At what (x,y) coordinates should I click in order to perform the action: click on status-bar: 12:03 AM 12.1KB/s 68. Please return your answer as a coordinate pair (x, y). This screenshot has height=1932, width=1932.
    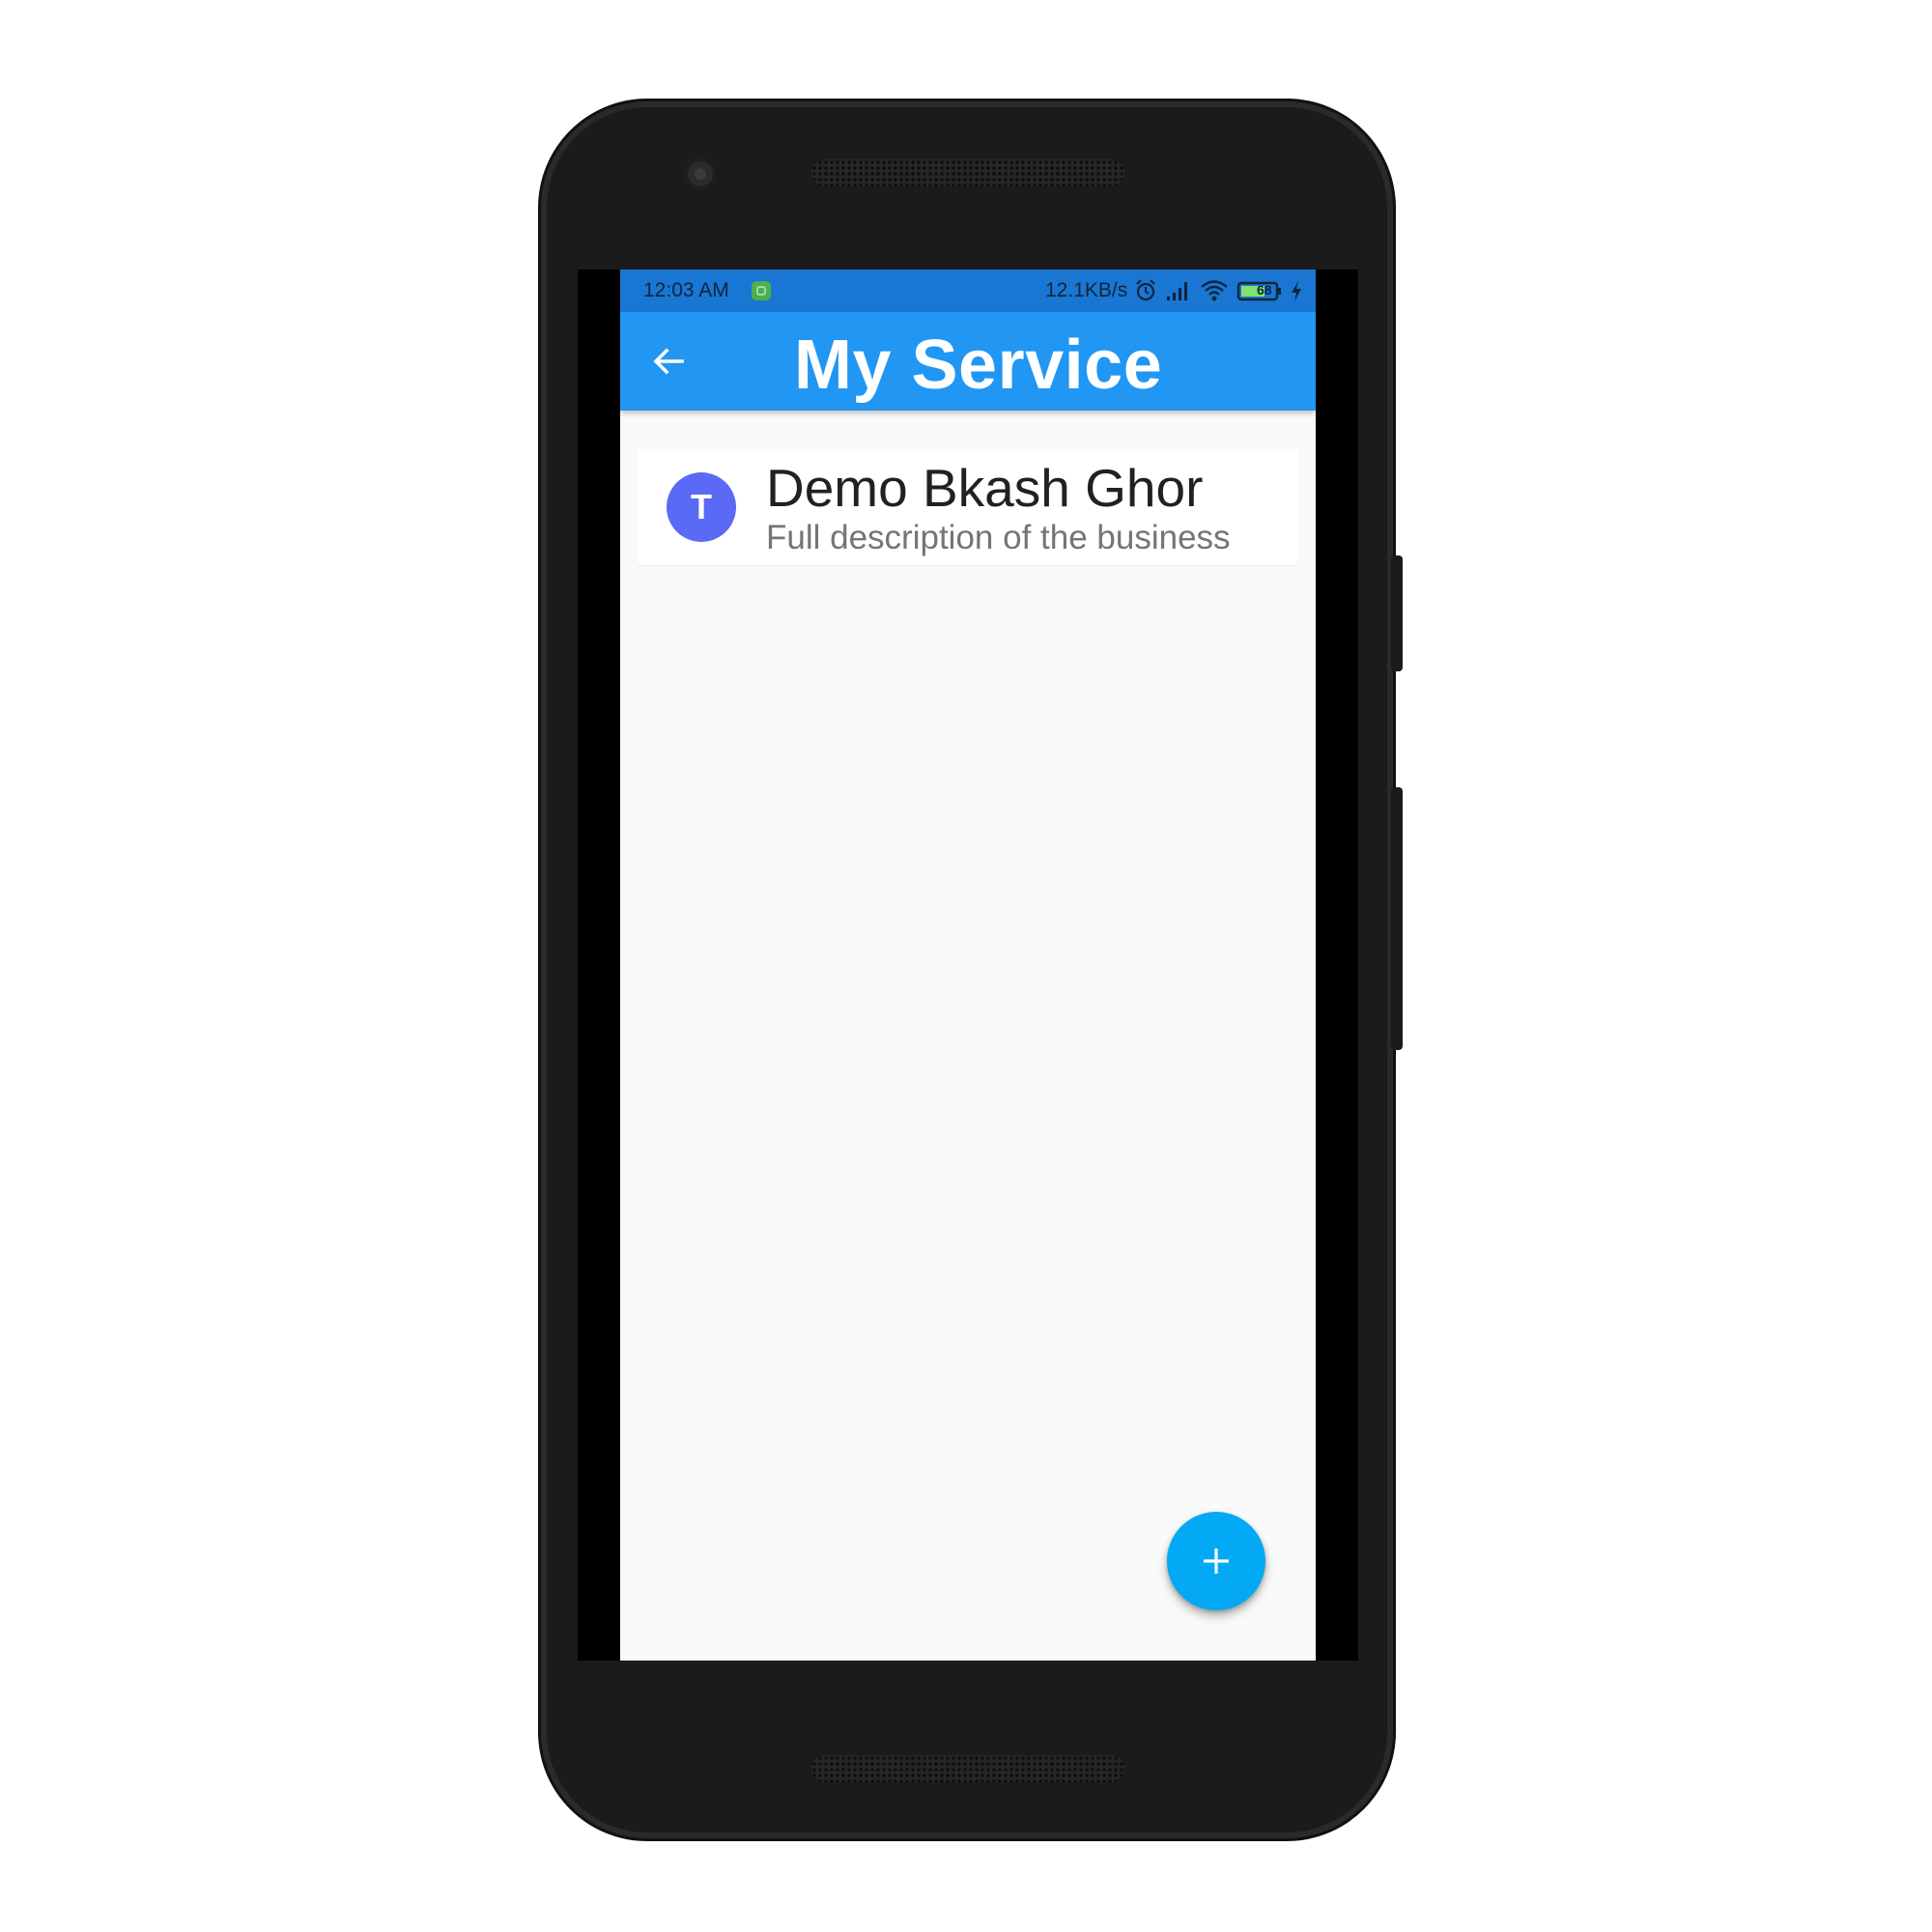
    Looking at the image, I should click on (968, 291).